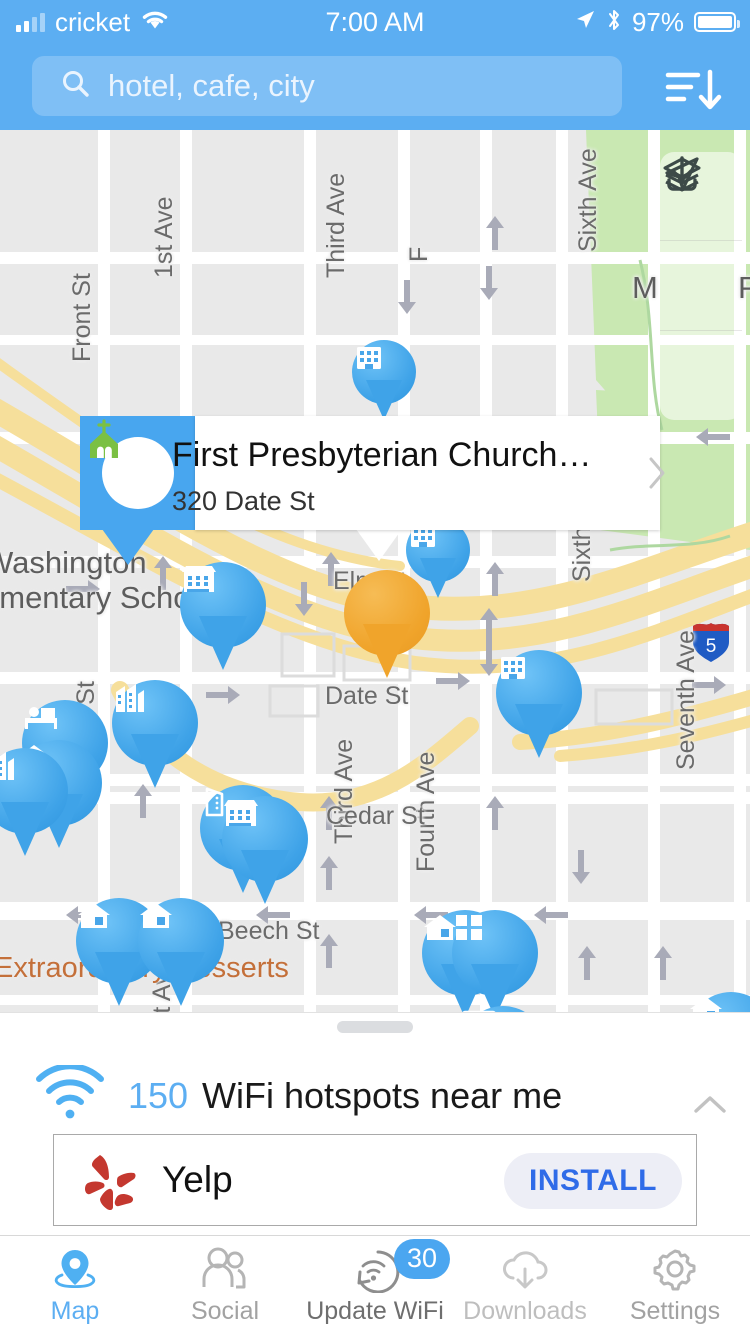 Image resolution: width=750 pixels, height=1334 pixels. I want to click on place-label: ementary Schoo, so click(104, 597).